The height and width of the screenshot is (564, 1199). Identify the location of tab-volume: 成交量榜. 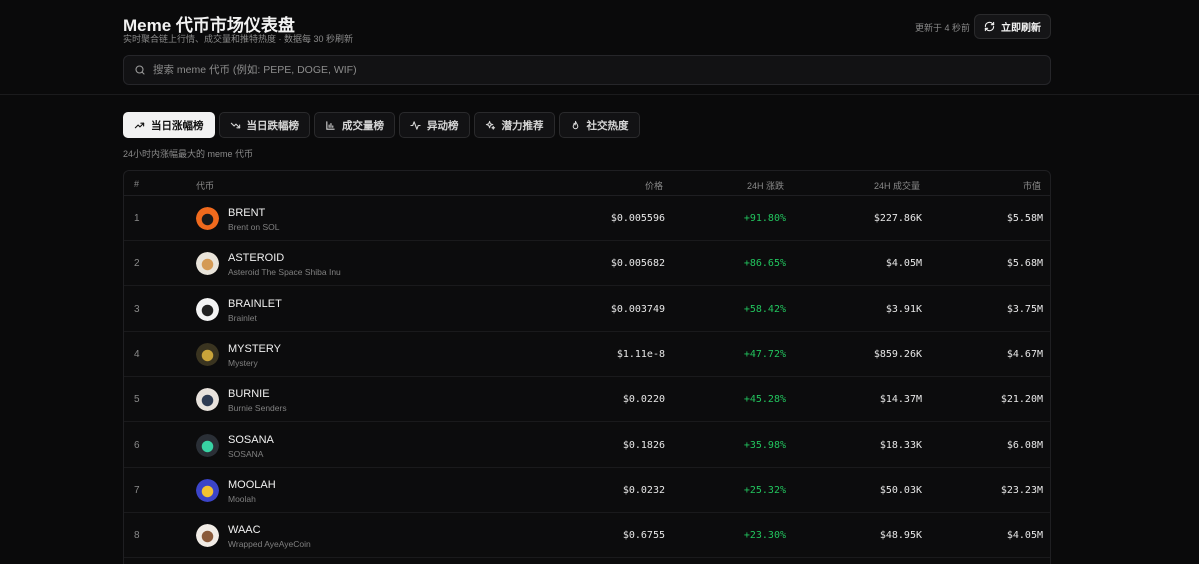
(354, 125).